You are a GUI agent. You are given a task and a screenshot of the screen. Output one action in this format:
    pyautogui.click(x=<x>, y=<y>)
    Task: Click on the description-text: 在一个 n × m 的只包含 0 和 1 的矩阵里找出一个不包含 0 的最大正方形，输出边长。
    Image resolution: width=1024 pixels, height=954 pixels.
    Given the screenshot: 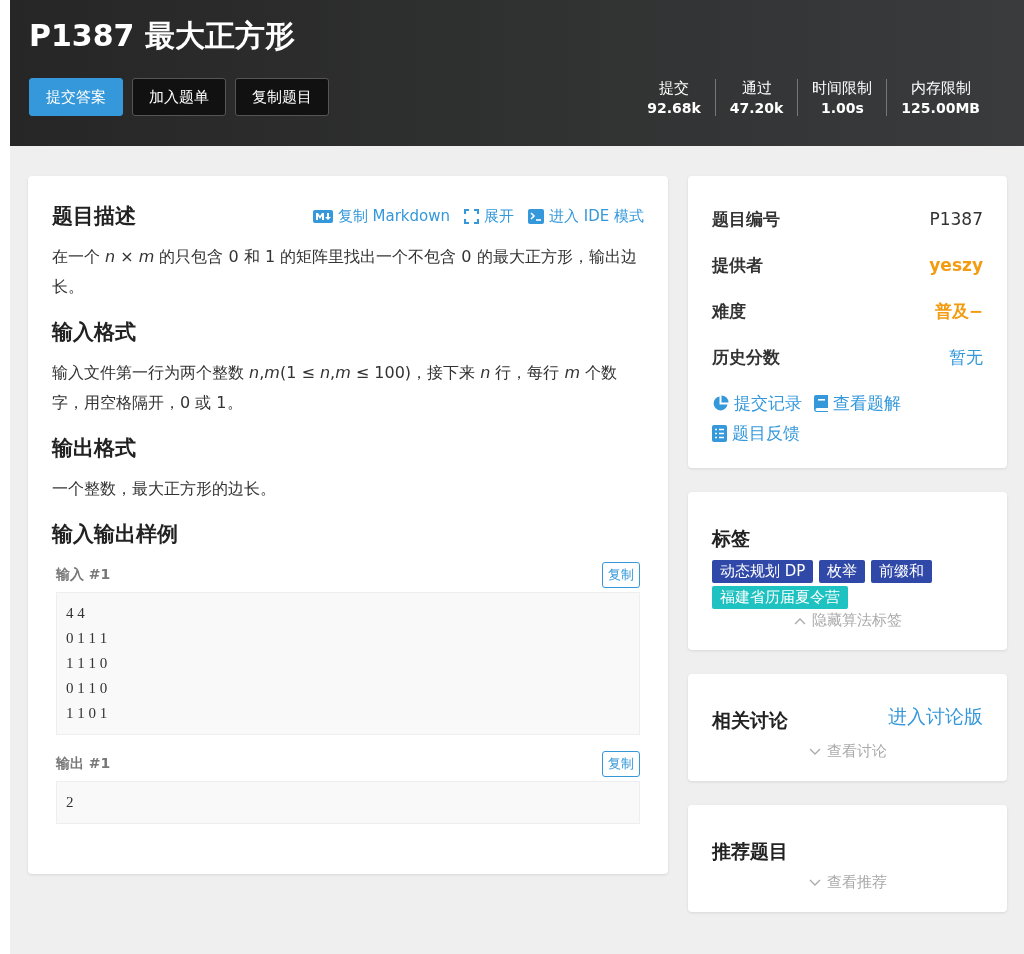 What is the action you would take?
    pyautogui.click(x=345, y=272)
    